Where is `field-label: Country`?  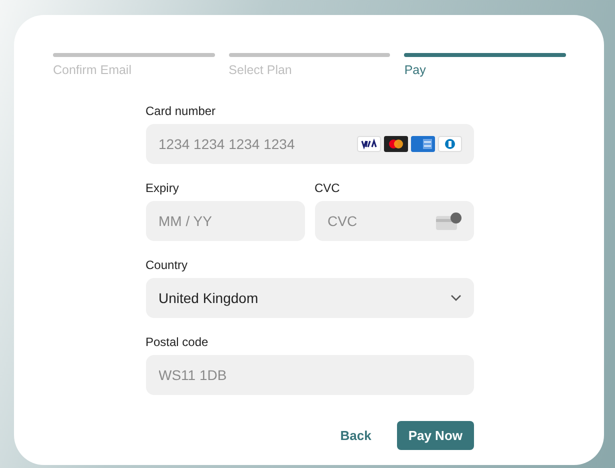
field-label: Country is located at coordinates (167, 265).